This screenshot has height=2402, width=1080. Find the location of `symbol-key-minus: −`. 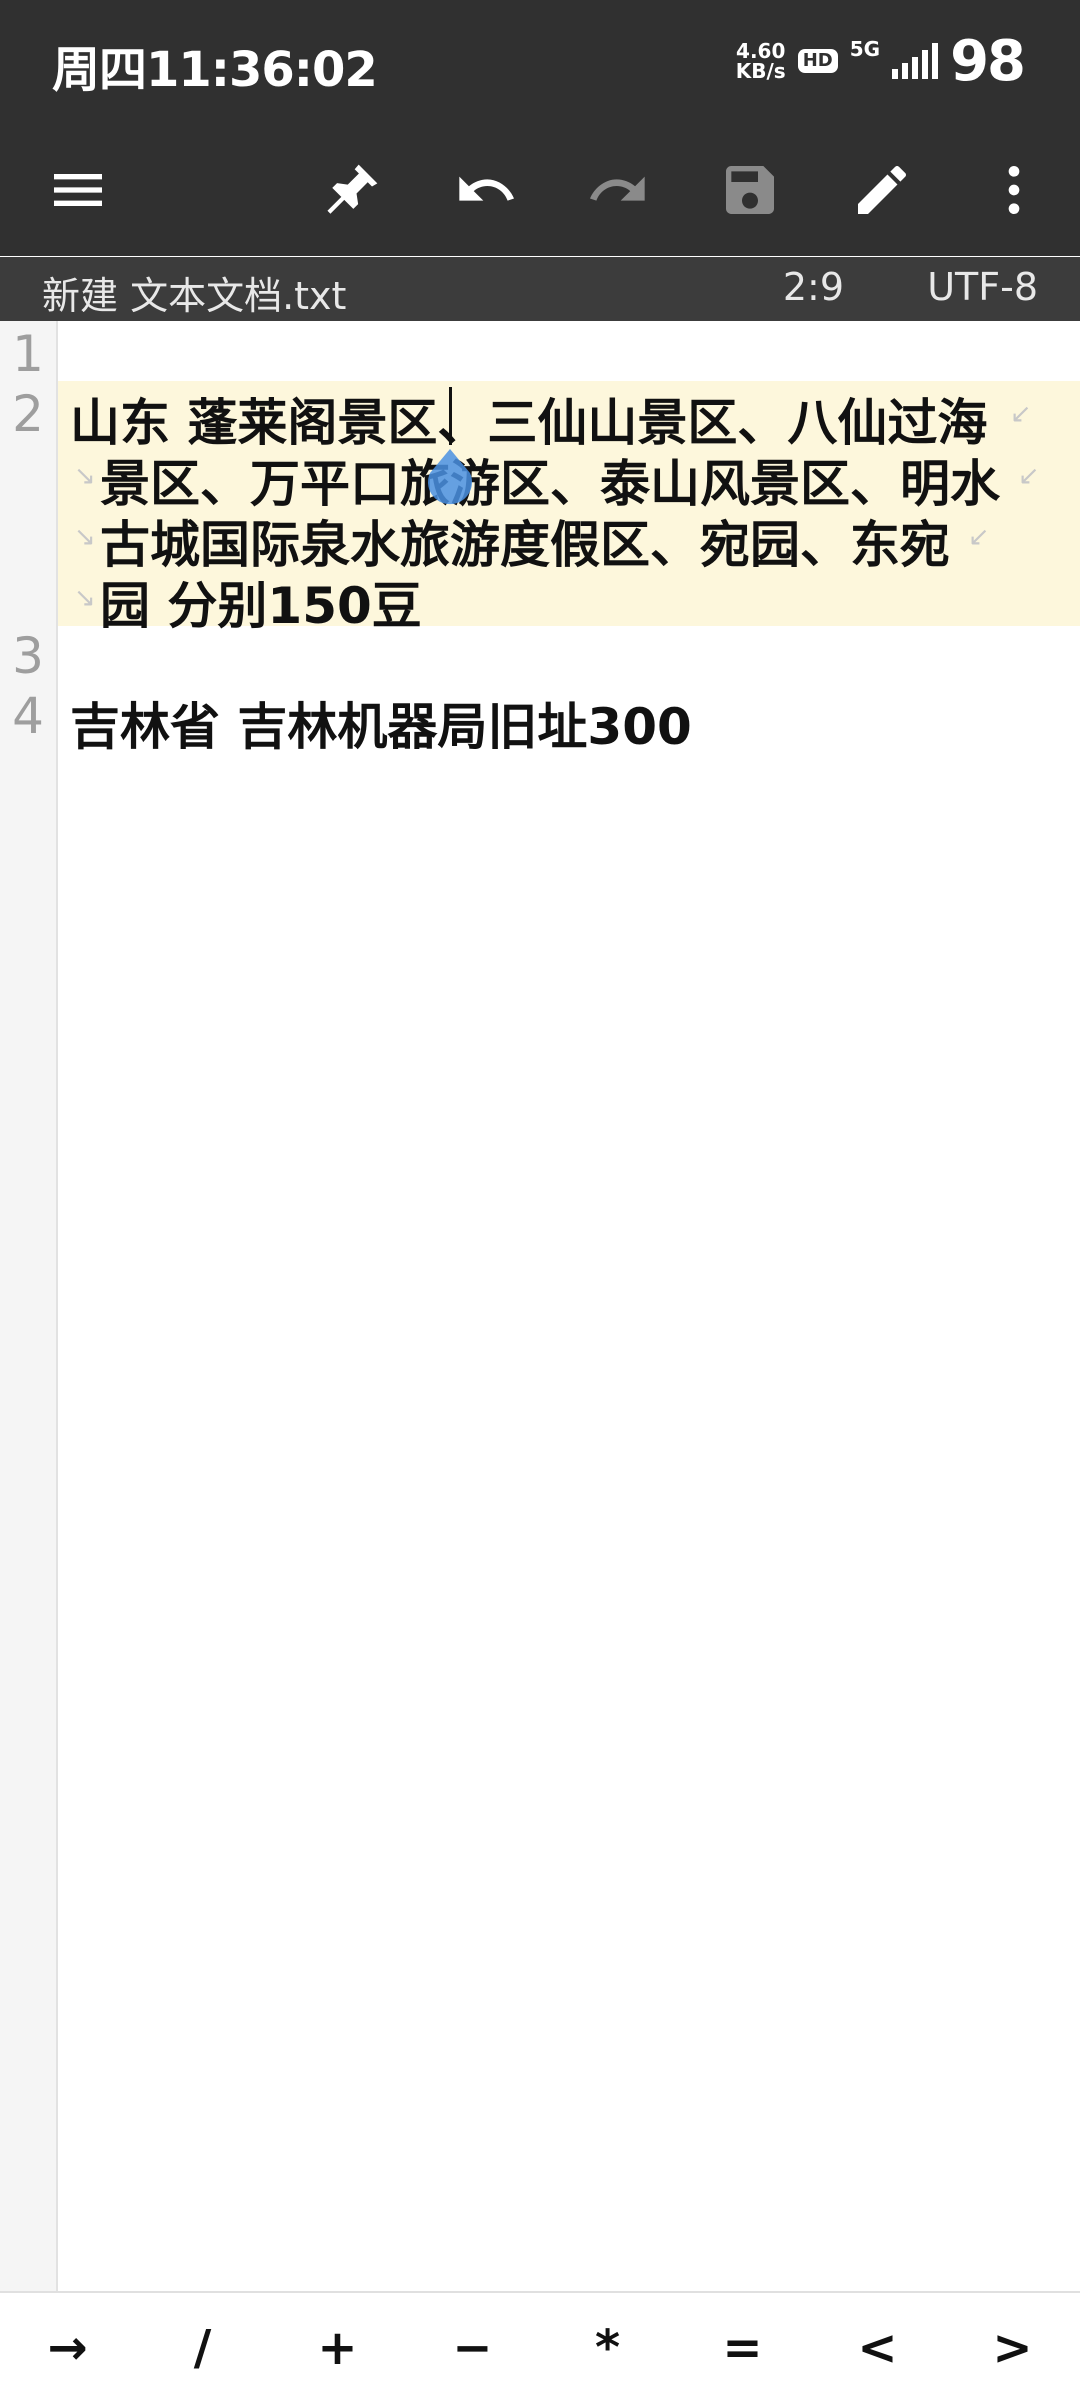

symbol-key-minus: − is located at coordinates (472, 2347).